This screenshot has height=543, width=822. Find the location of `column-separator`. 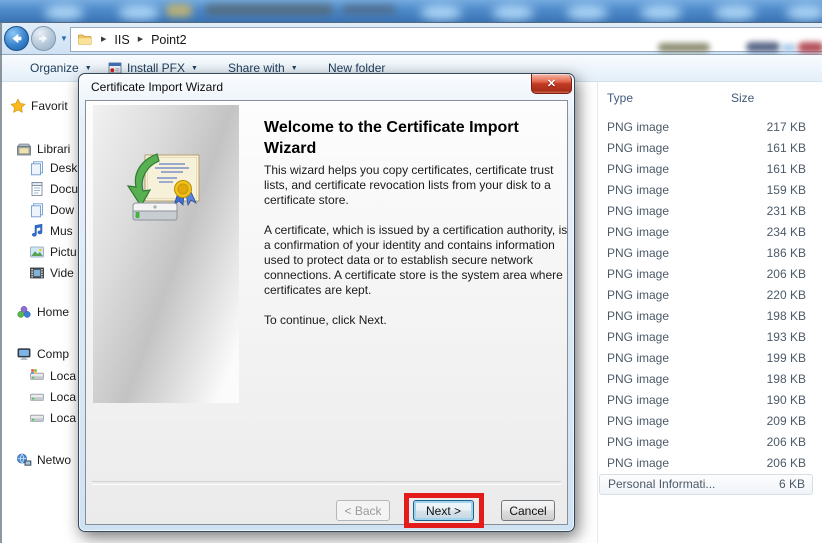

column-separator is located at coordinates (597, 312).